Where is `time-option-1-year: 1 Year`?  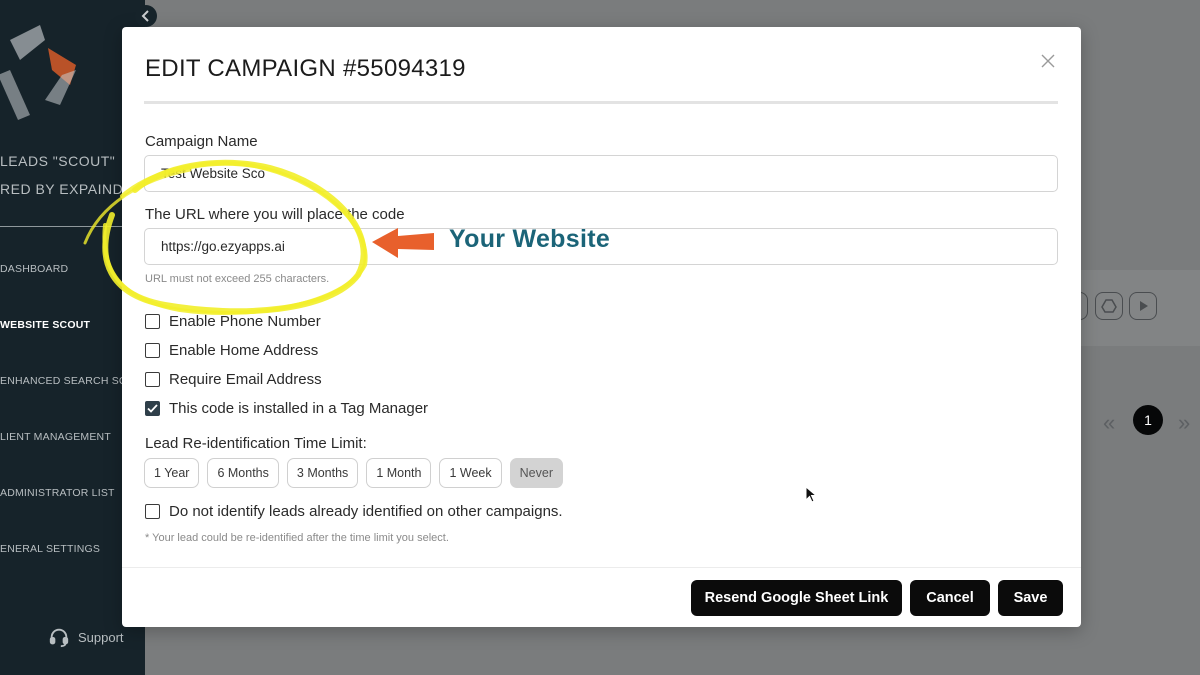 time-option-1-year: 1 Year is located at coordinates (172, 473).